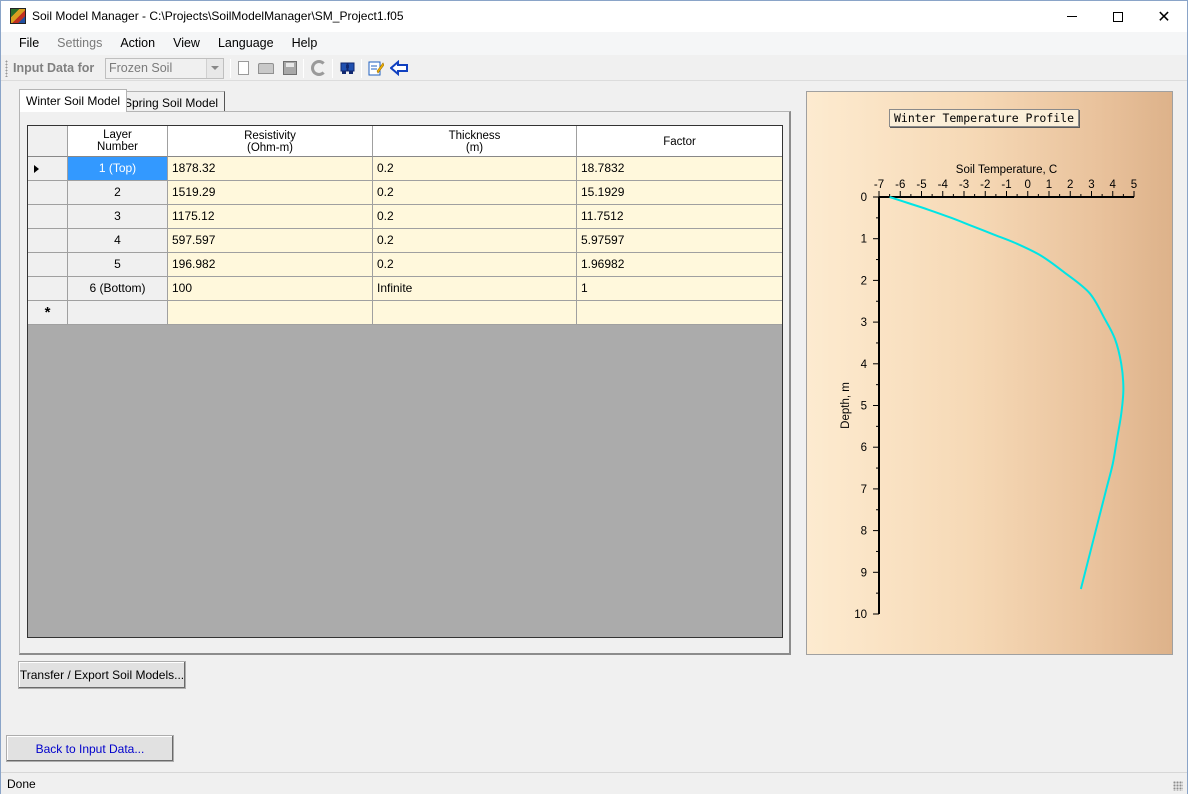  What do you see at coordinates (864, 532) in the screenshot?
I see `y-tick-label: 8` at bounding box center [864, 532].